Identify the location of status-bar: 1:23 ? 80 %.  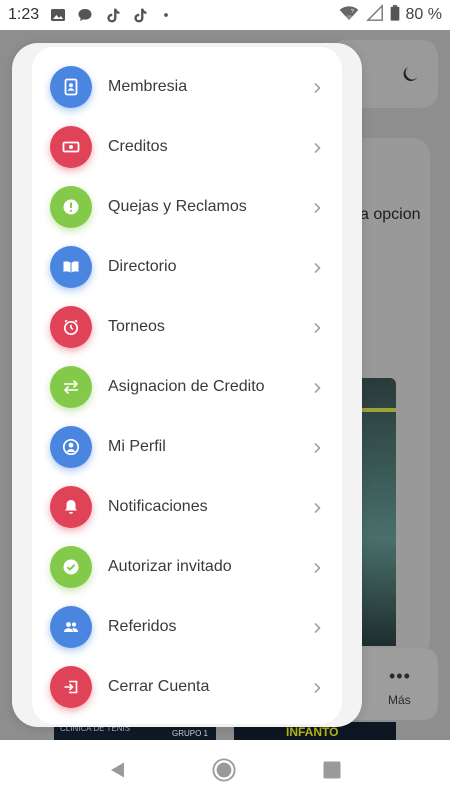
(225, 15).